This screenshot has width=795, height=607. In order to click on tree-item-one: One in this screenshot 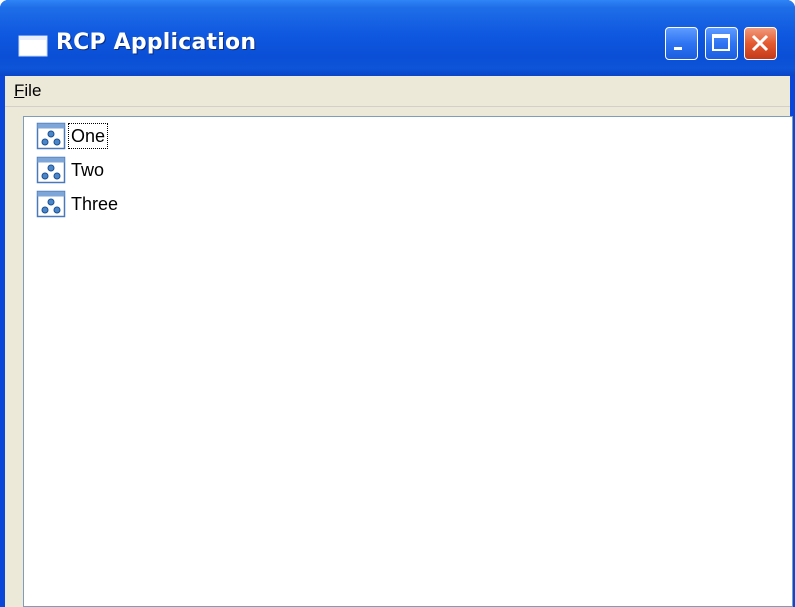, I will do `click(72, 136)`.